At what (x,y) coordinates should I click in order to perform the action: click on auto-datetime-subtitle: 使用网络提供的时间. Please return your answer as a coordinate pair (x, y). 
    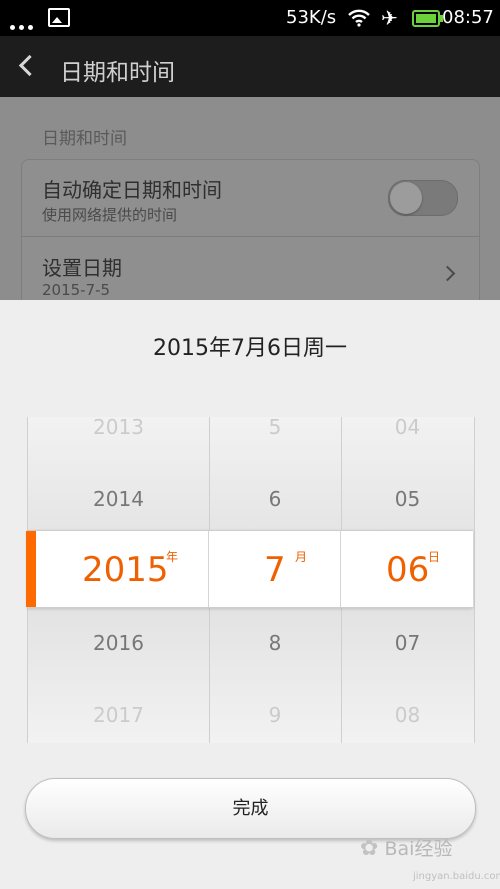
    Looking at the image, I should click on (110, 215).